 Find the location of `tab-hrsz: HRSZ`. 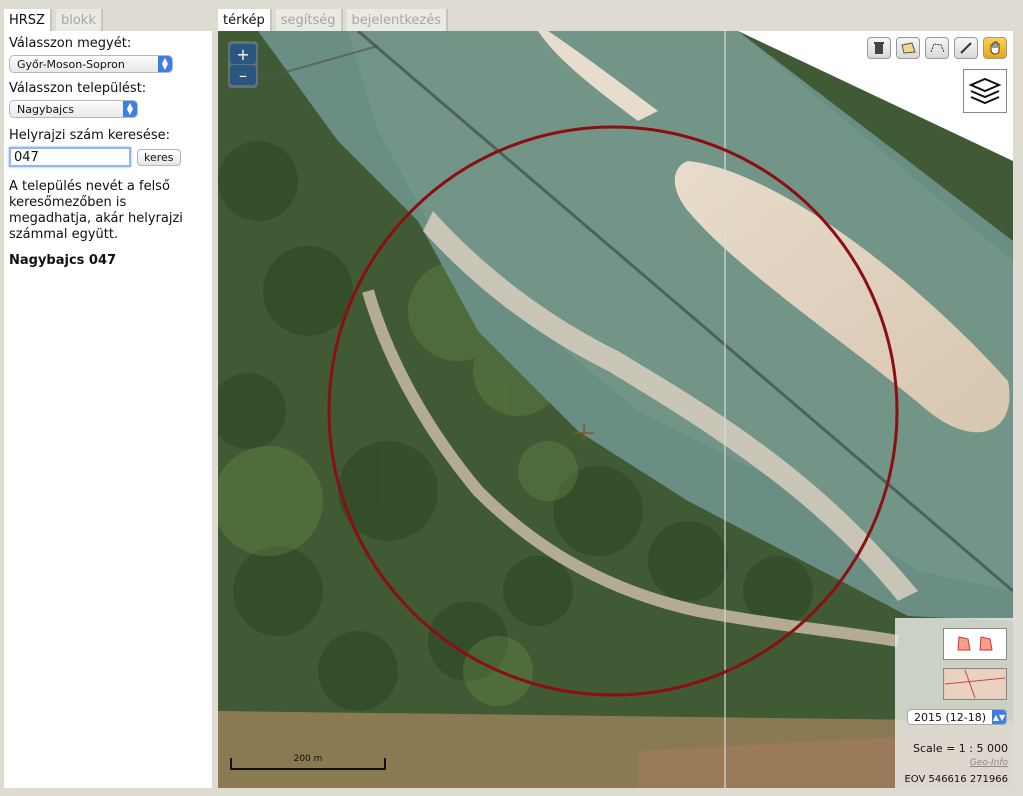

tab-hrsz: HRSZ is located at coordinates (28, 20).